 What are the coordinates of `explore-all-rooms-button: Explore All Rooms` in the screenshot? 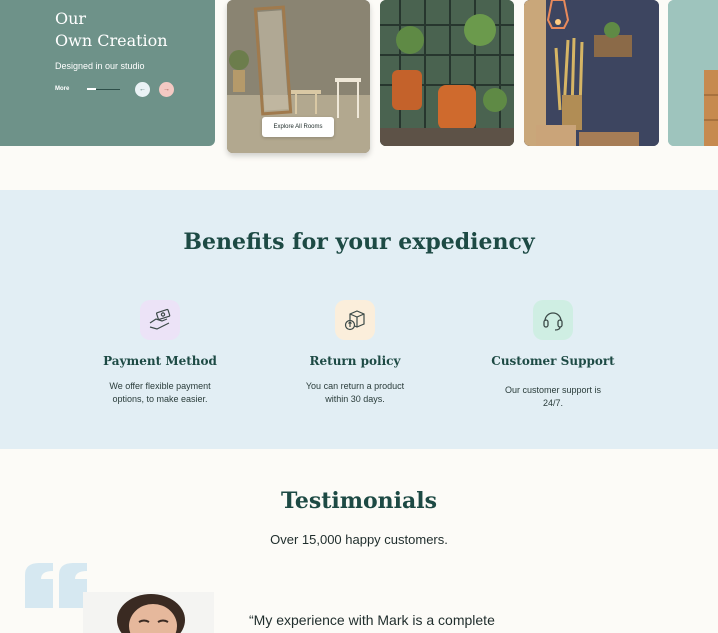 It's located at (298, 127).